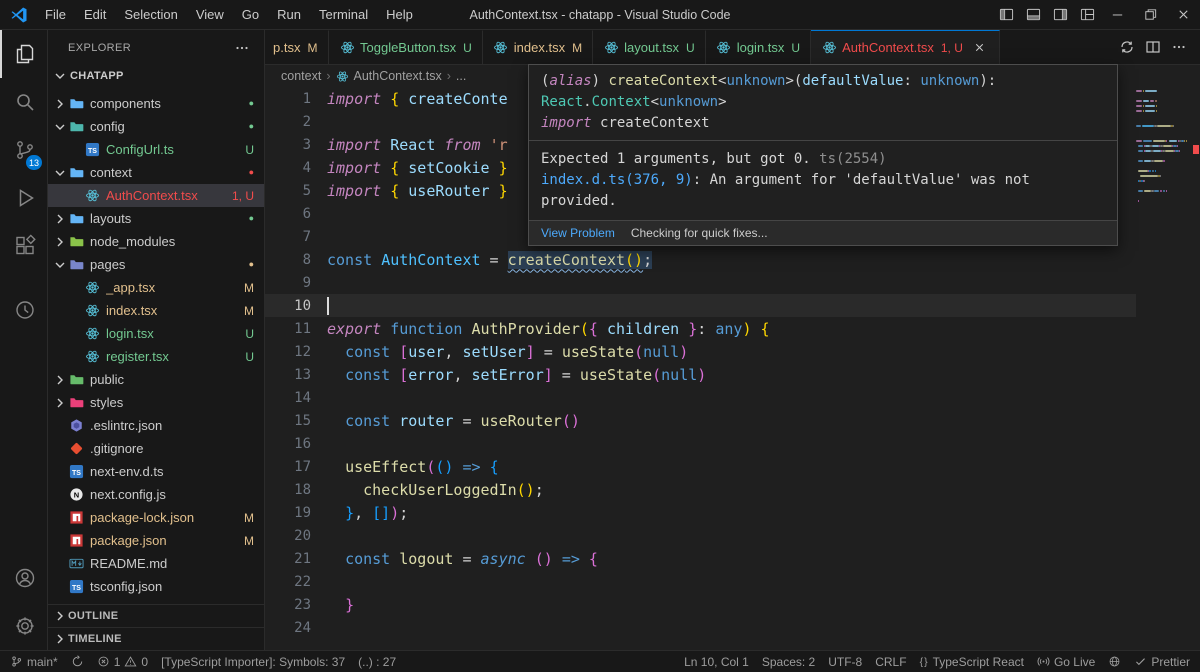 The image size is (1200, 672). What do you see at coordinates (156, 287) in the screenshot?
I see `tree-file-_app.tsx: _app.tsx M` at bounding box center [156, 287].